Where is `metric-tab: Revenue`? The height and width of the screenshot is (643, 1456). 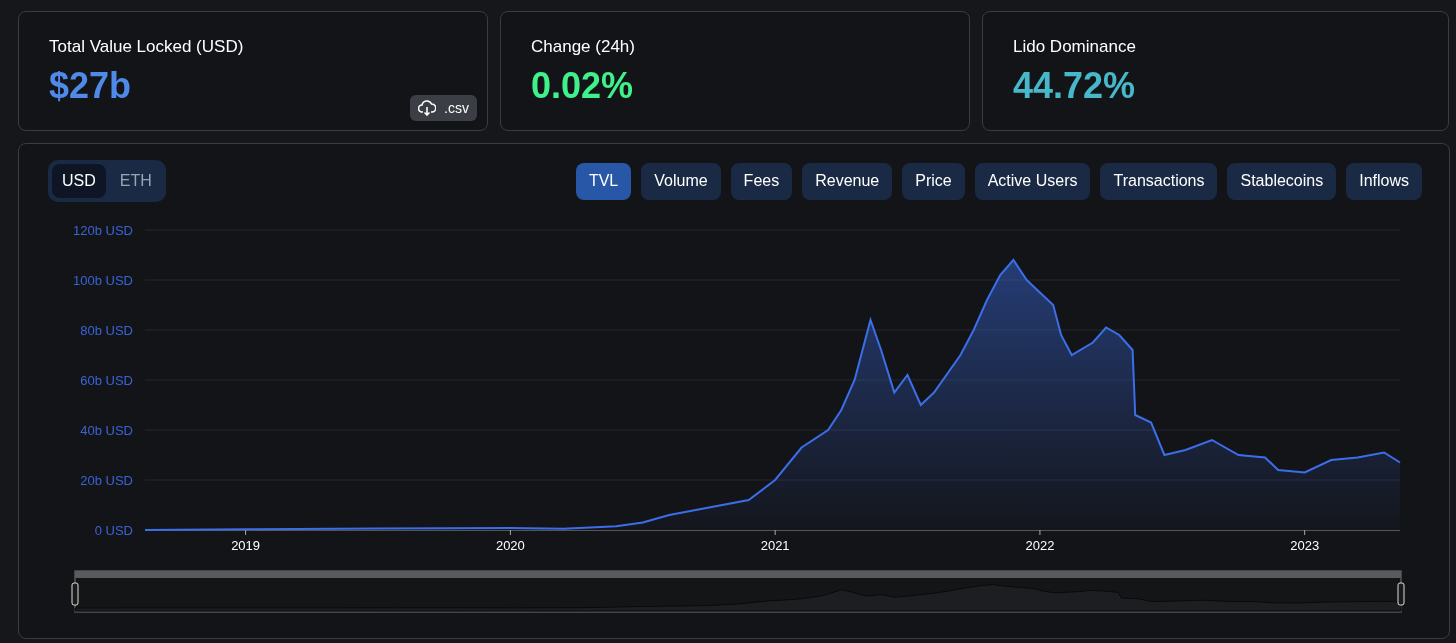
metric-tab: Revenue is located at coordinates (847, 181).